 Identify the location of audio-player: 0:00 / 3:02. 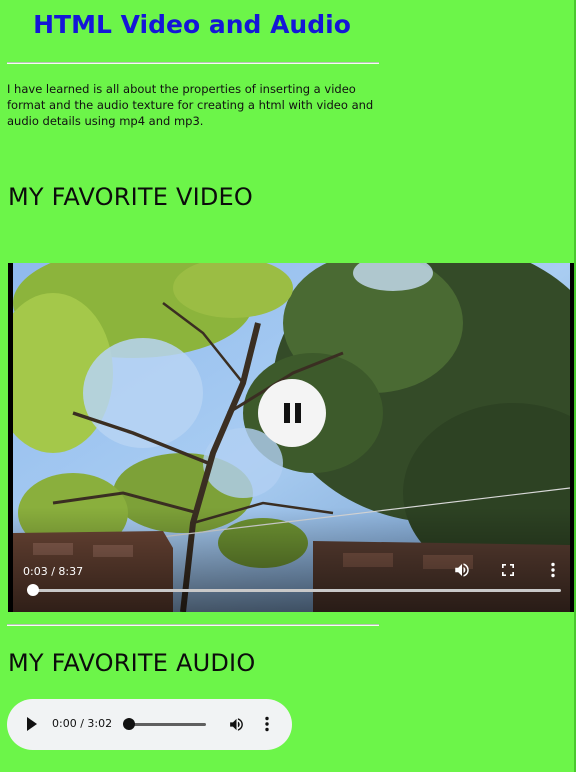
(149, 724).